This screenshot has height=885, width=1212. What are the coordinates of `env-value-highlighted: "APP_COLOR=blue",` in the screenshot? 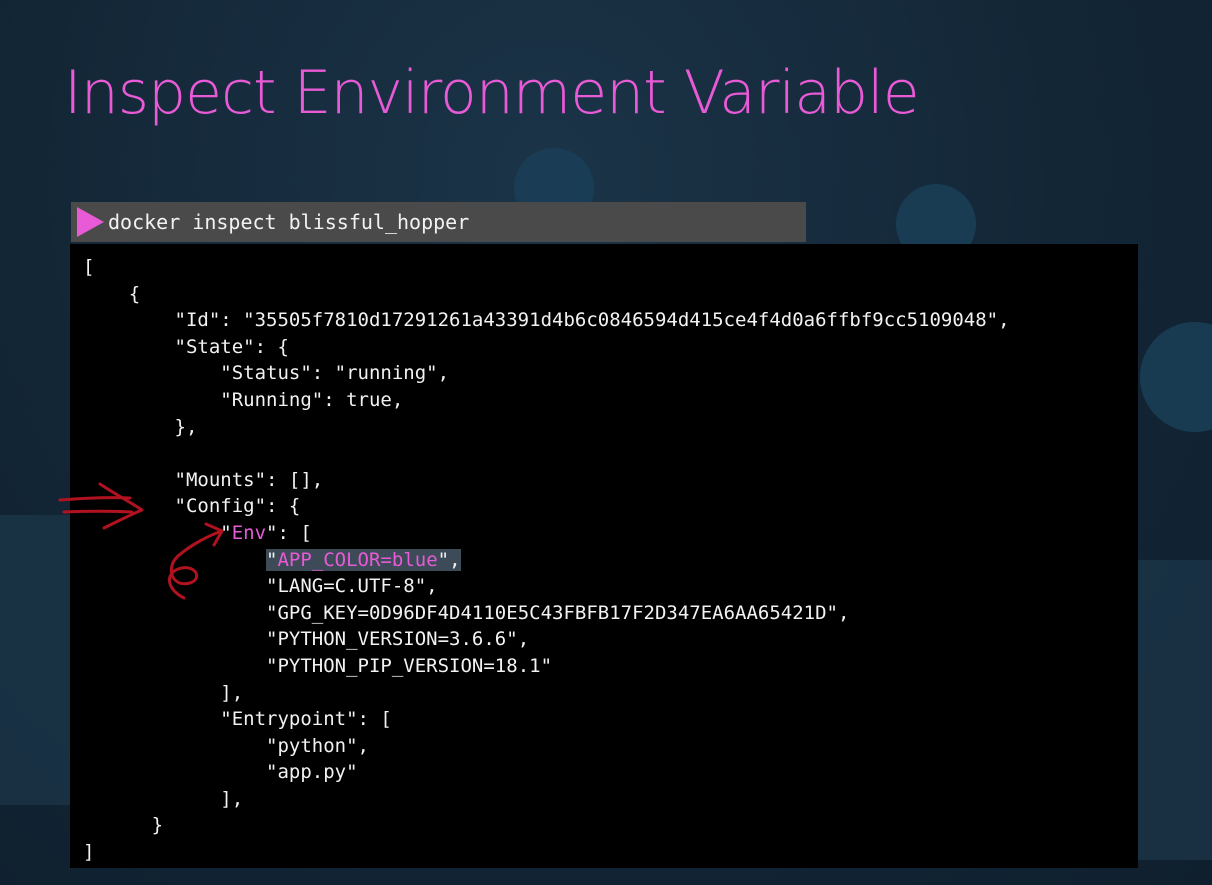 It's located at (546, 560).